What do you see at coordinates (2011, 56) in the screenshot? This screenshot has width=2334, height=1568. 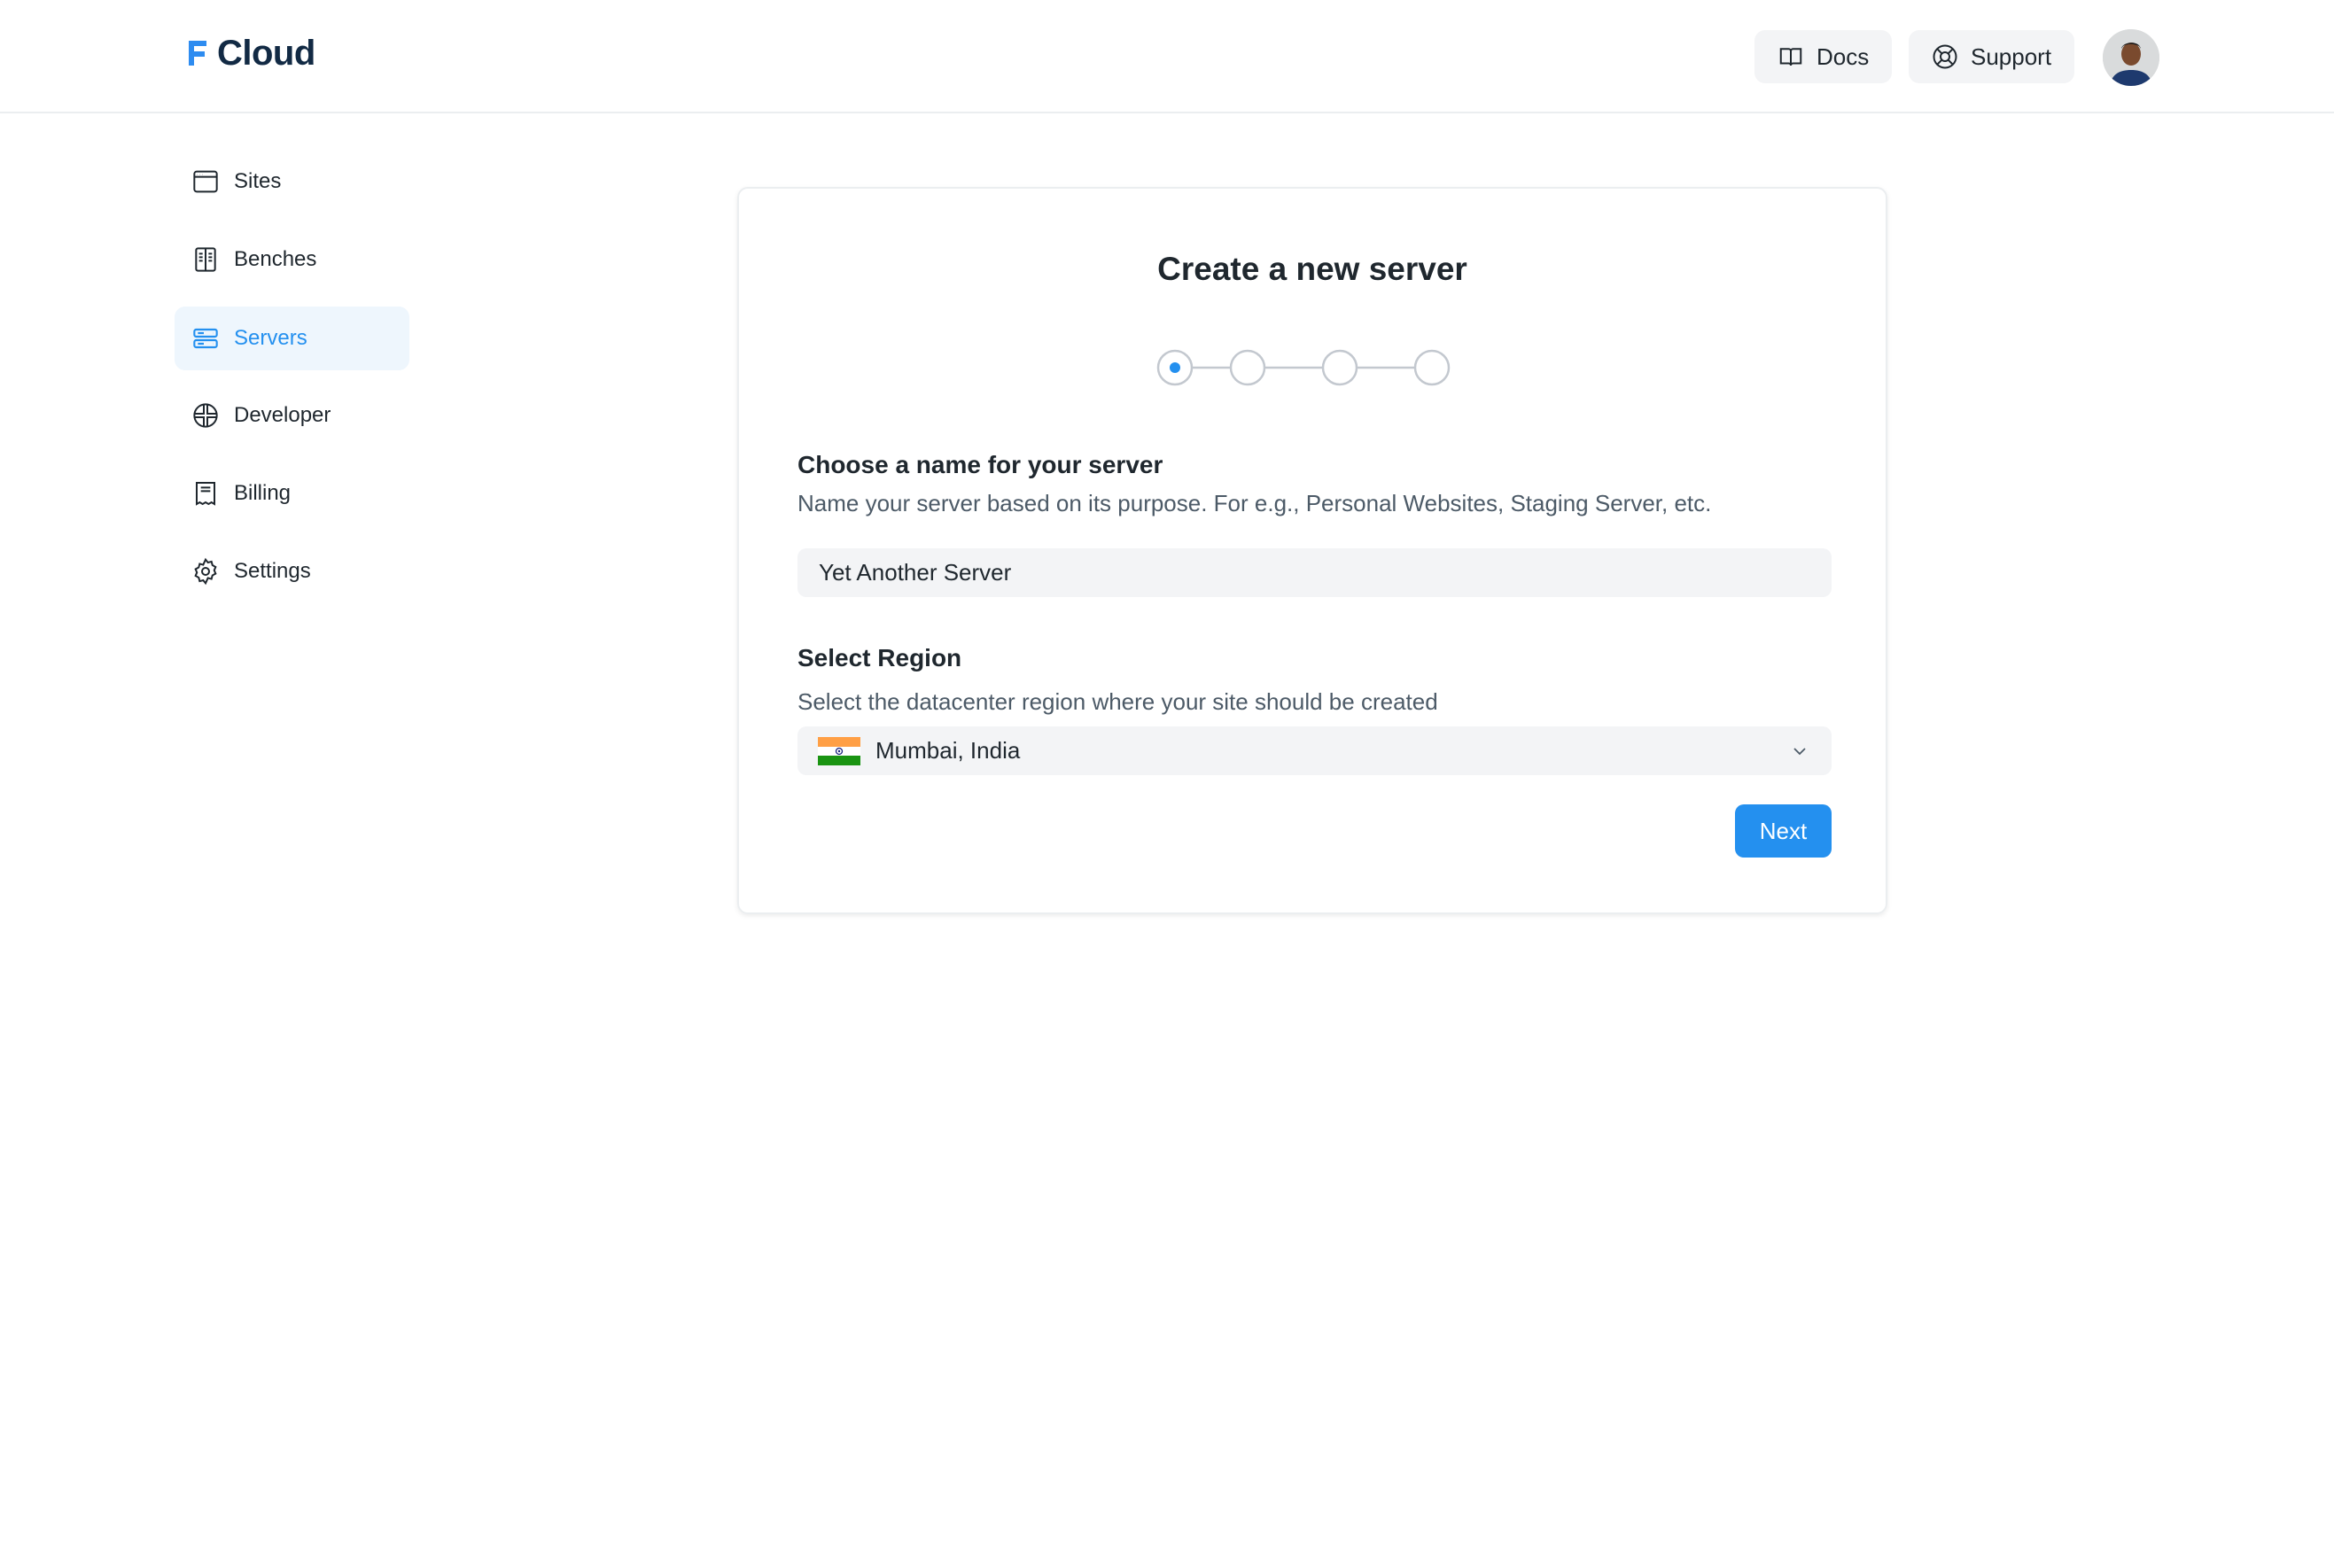 I see `support-label: Support` at bounding box center [2011, 56].